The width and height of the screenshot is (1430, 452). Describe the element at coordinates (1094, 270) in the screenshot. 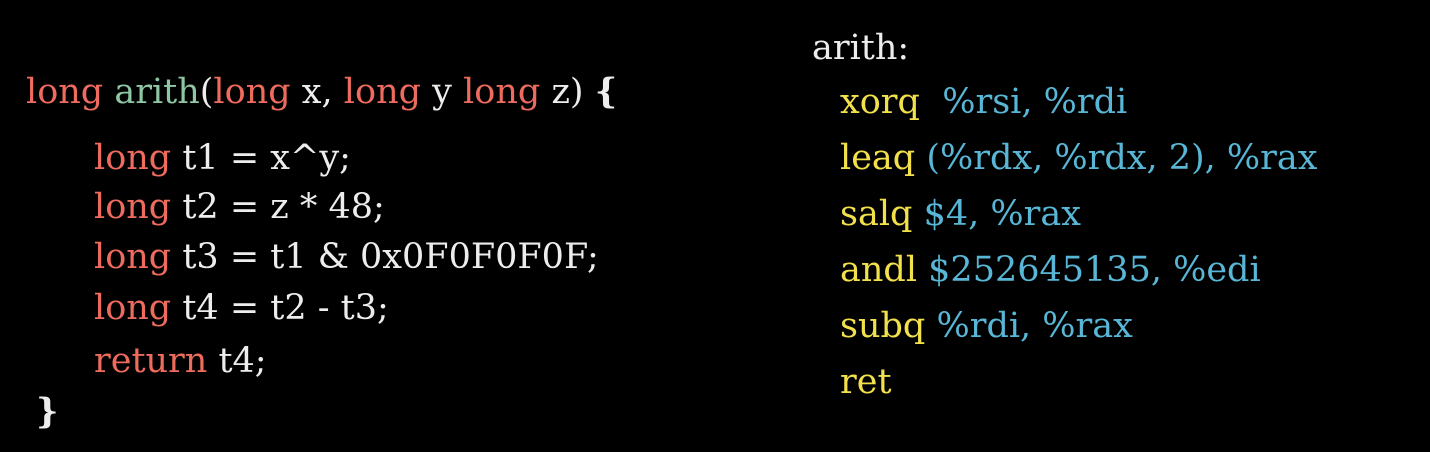

I see `asm-operands: $252645135, %edi` at that location.